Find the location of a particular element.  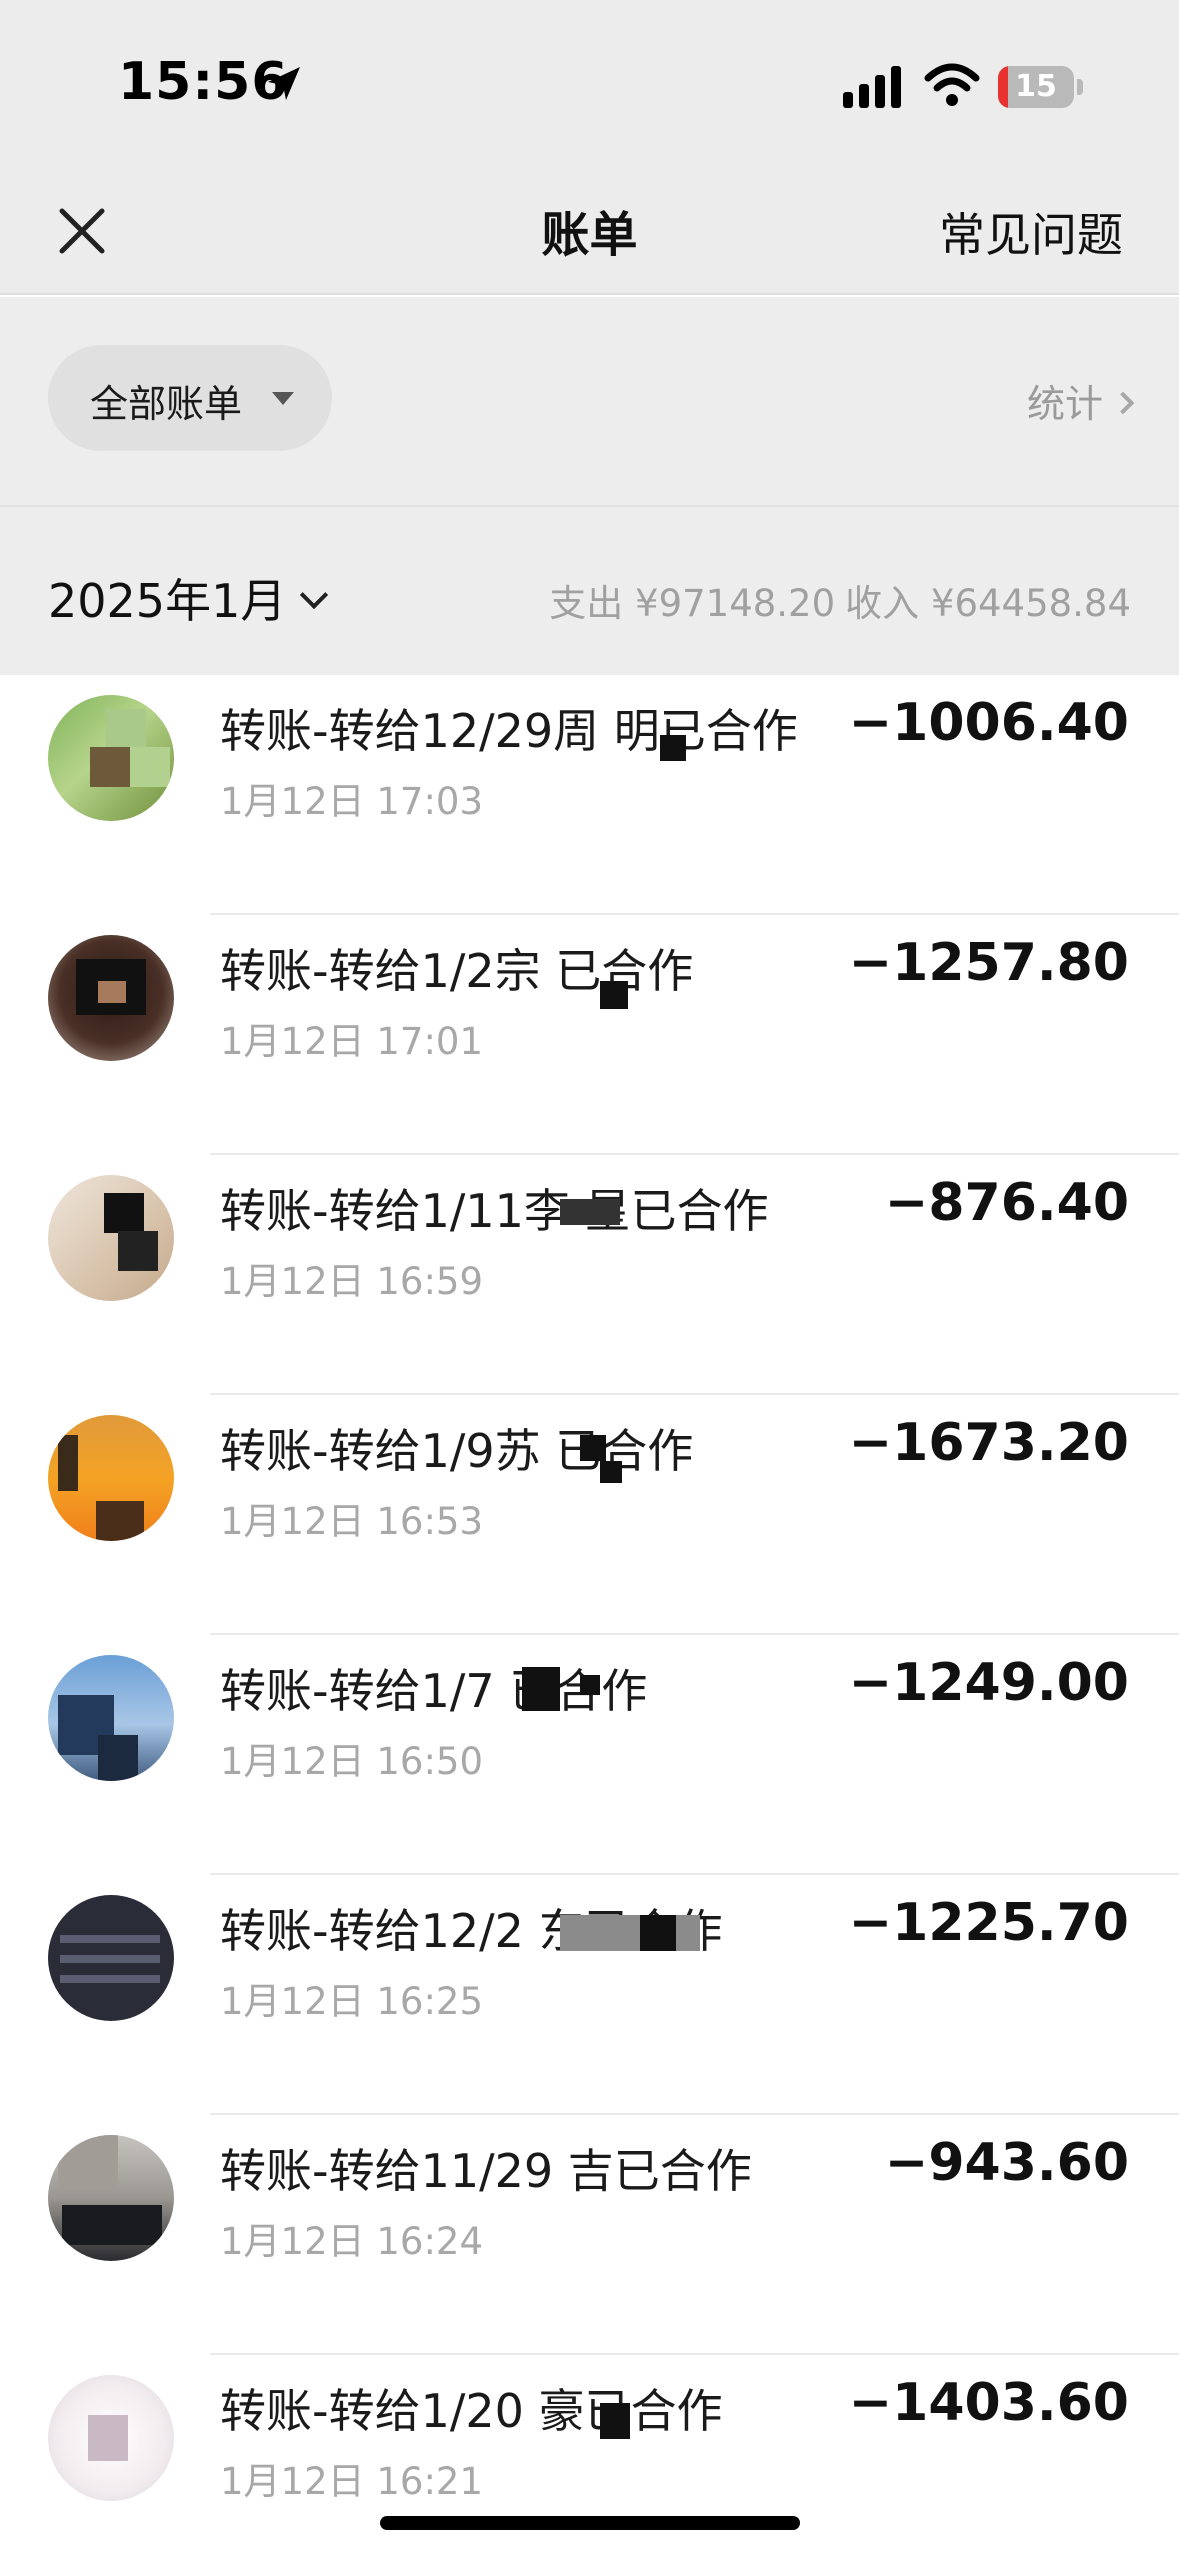

transaction-row: 转账-转给12/2 东已合作 1月12日 16:25 −1225.70 is located at coordinates (589, 1995).